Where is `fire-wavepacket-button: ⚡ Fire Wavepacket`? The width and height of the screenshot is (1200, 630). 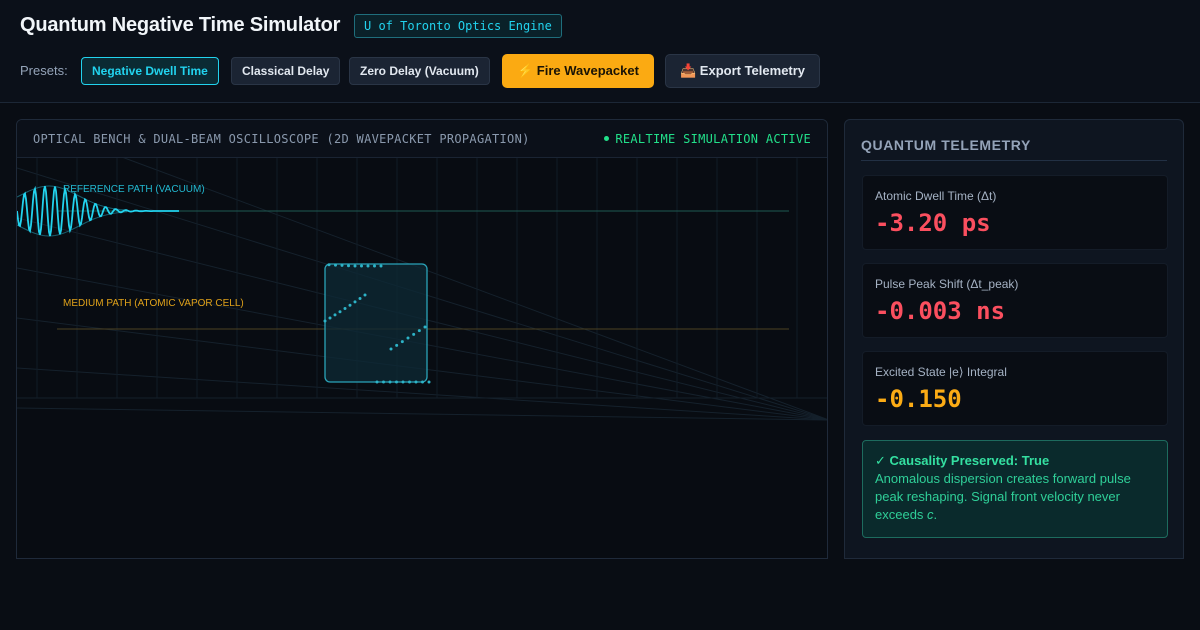 fire-wavepacket-button: ⚡ Fire Wavepacket is located at coordinates (578, 71).